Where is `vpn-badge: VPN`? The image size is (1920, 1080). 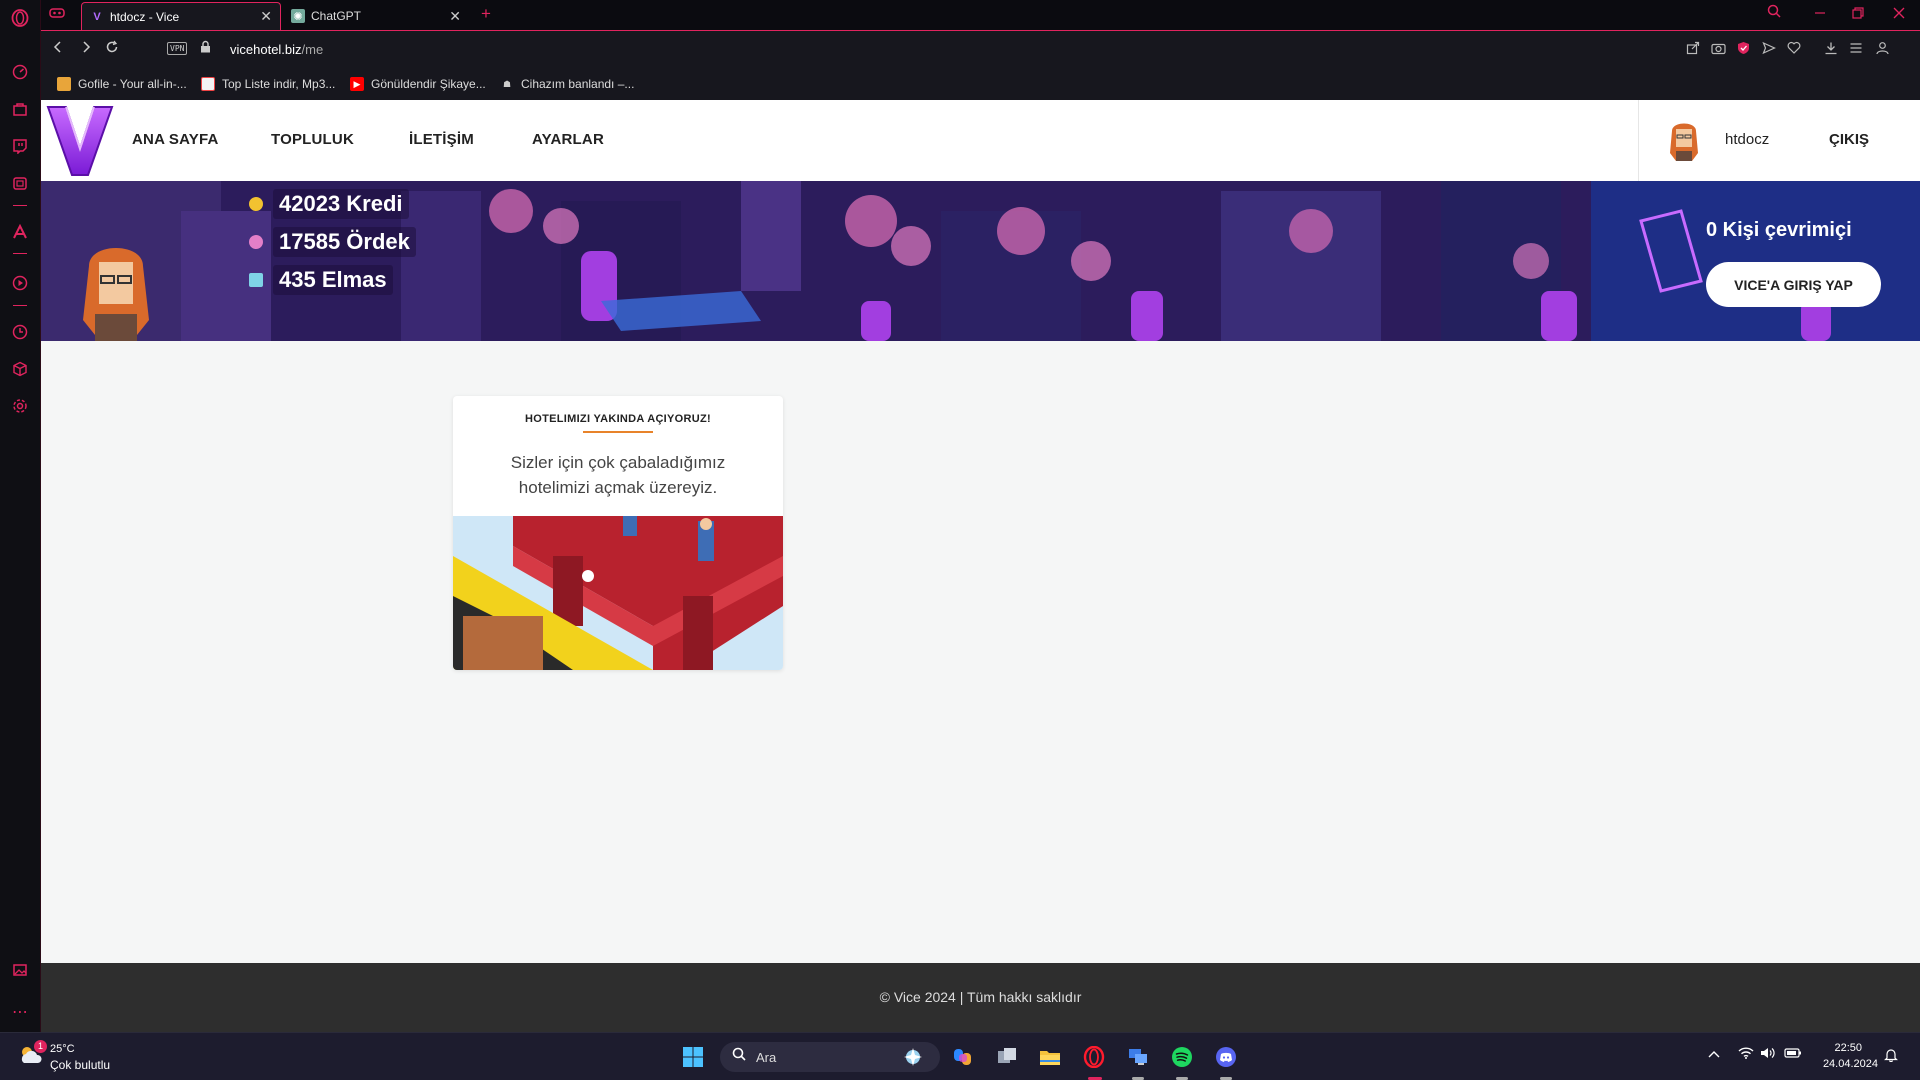
vpn-badge: VPN is located at coordinates (177, 48).